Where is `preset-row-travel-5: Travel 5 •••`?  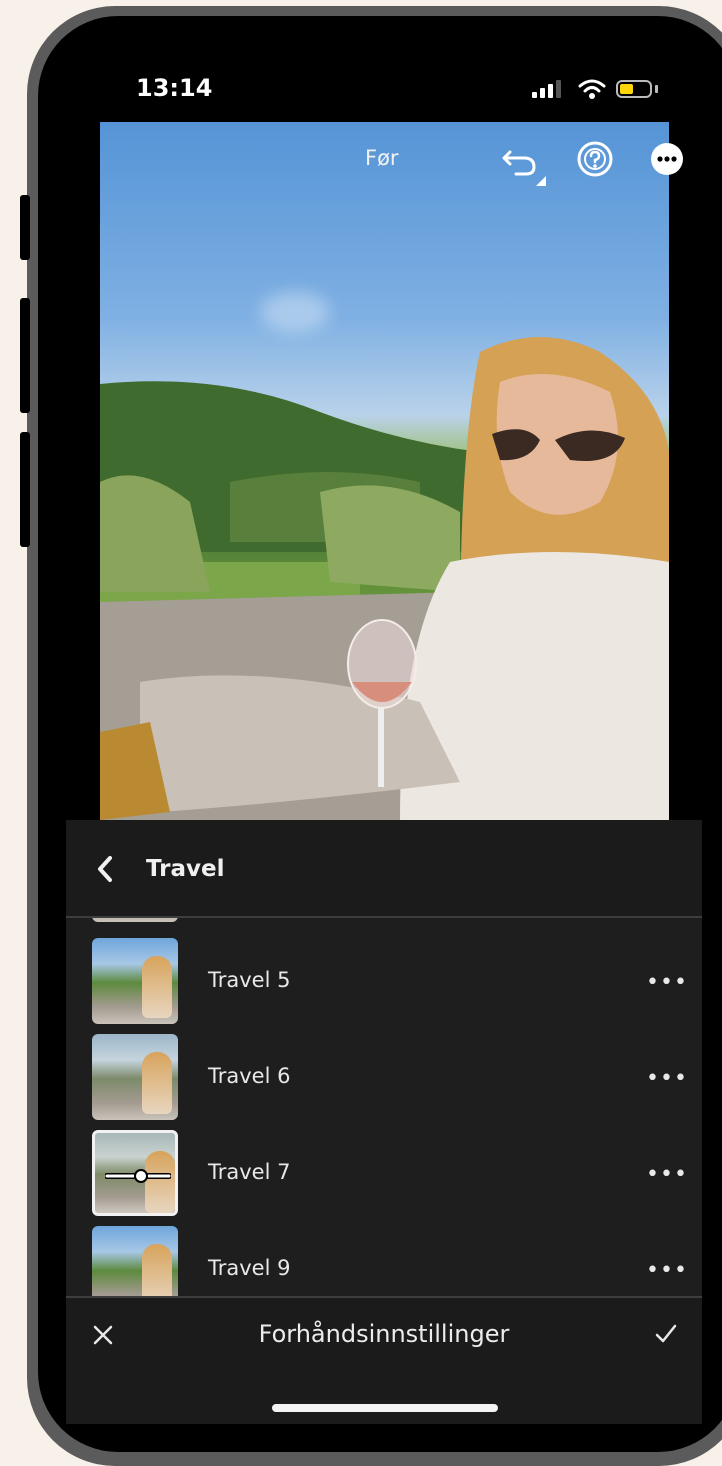 preset-row-travel-5: Travel 5 ••• is located at coordinates (384, 984).